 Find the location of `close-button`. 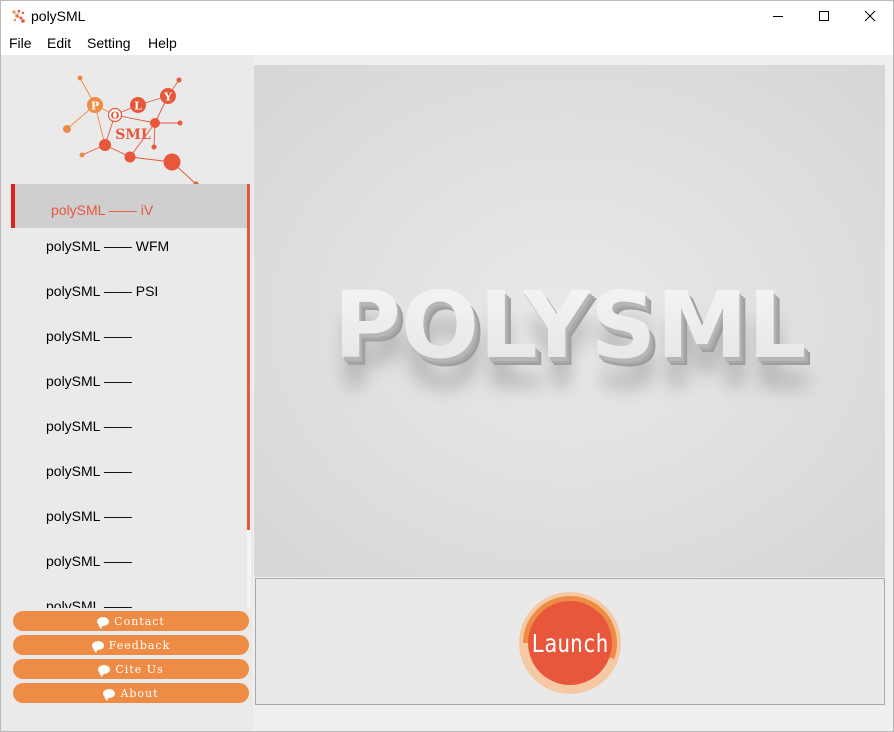

close-button is located at coordinates (870, 16).